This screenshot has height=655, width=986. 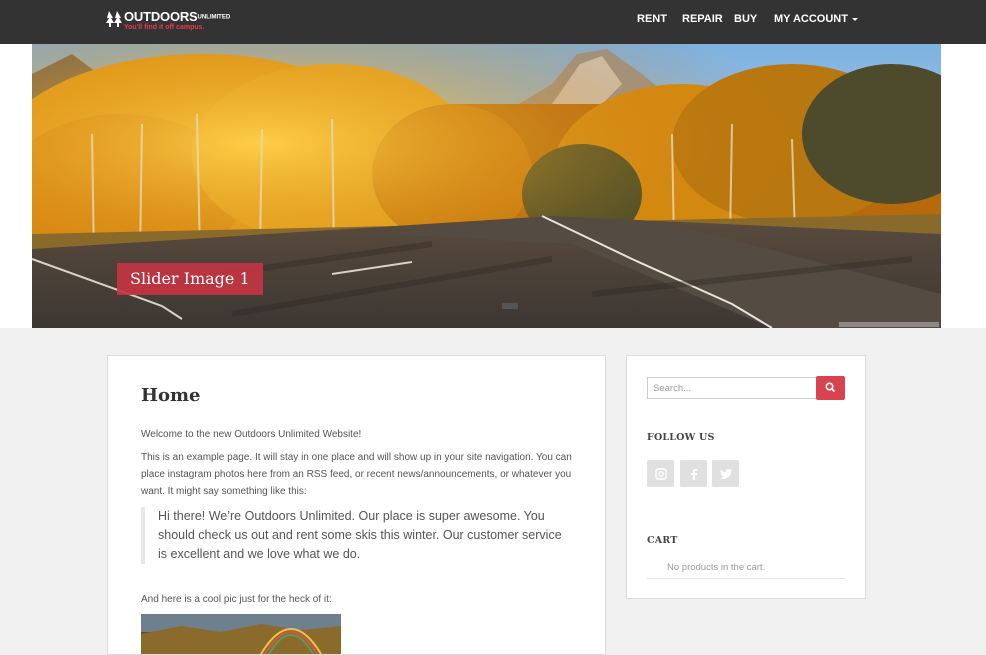 I want to click on caret-down-icon, so click(x=854, y=19).